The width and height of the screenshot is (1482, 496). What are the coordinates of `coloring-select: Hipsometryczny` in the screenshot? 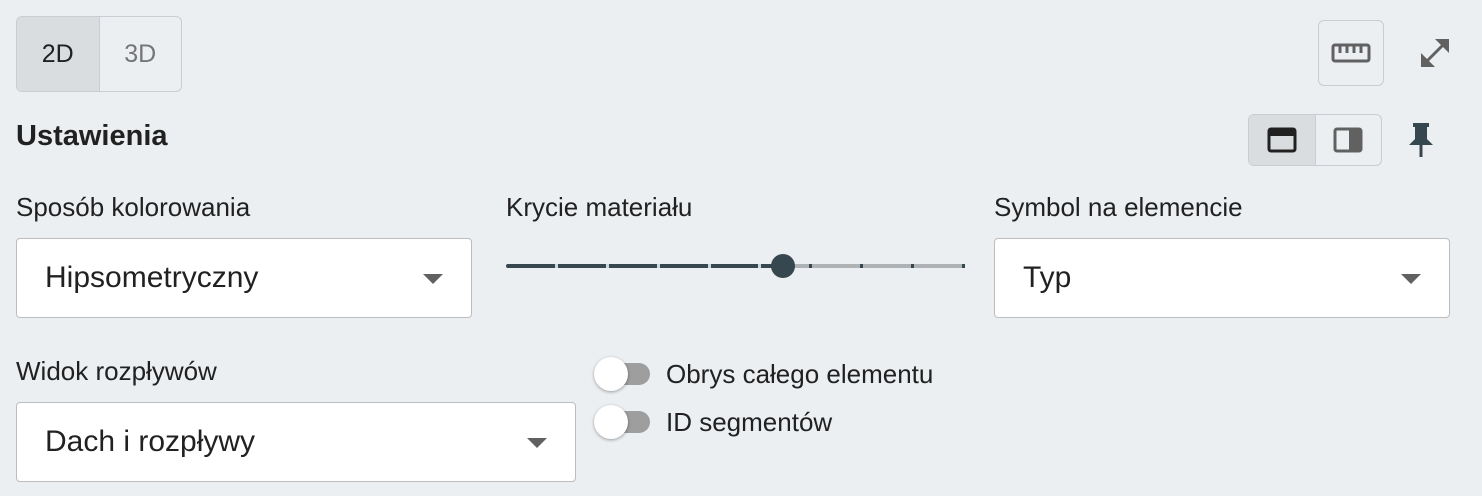 It's located at (244, 278).